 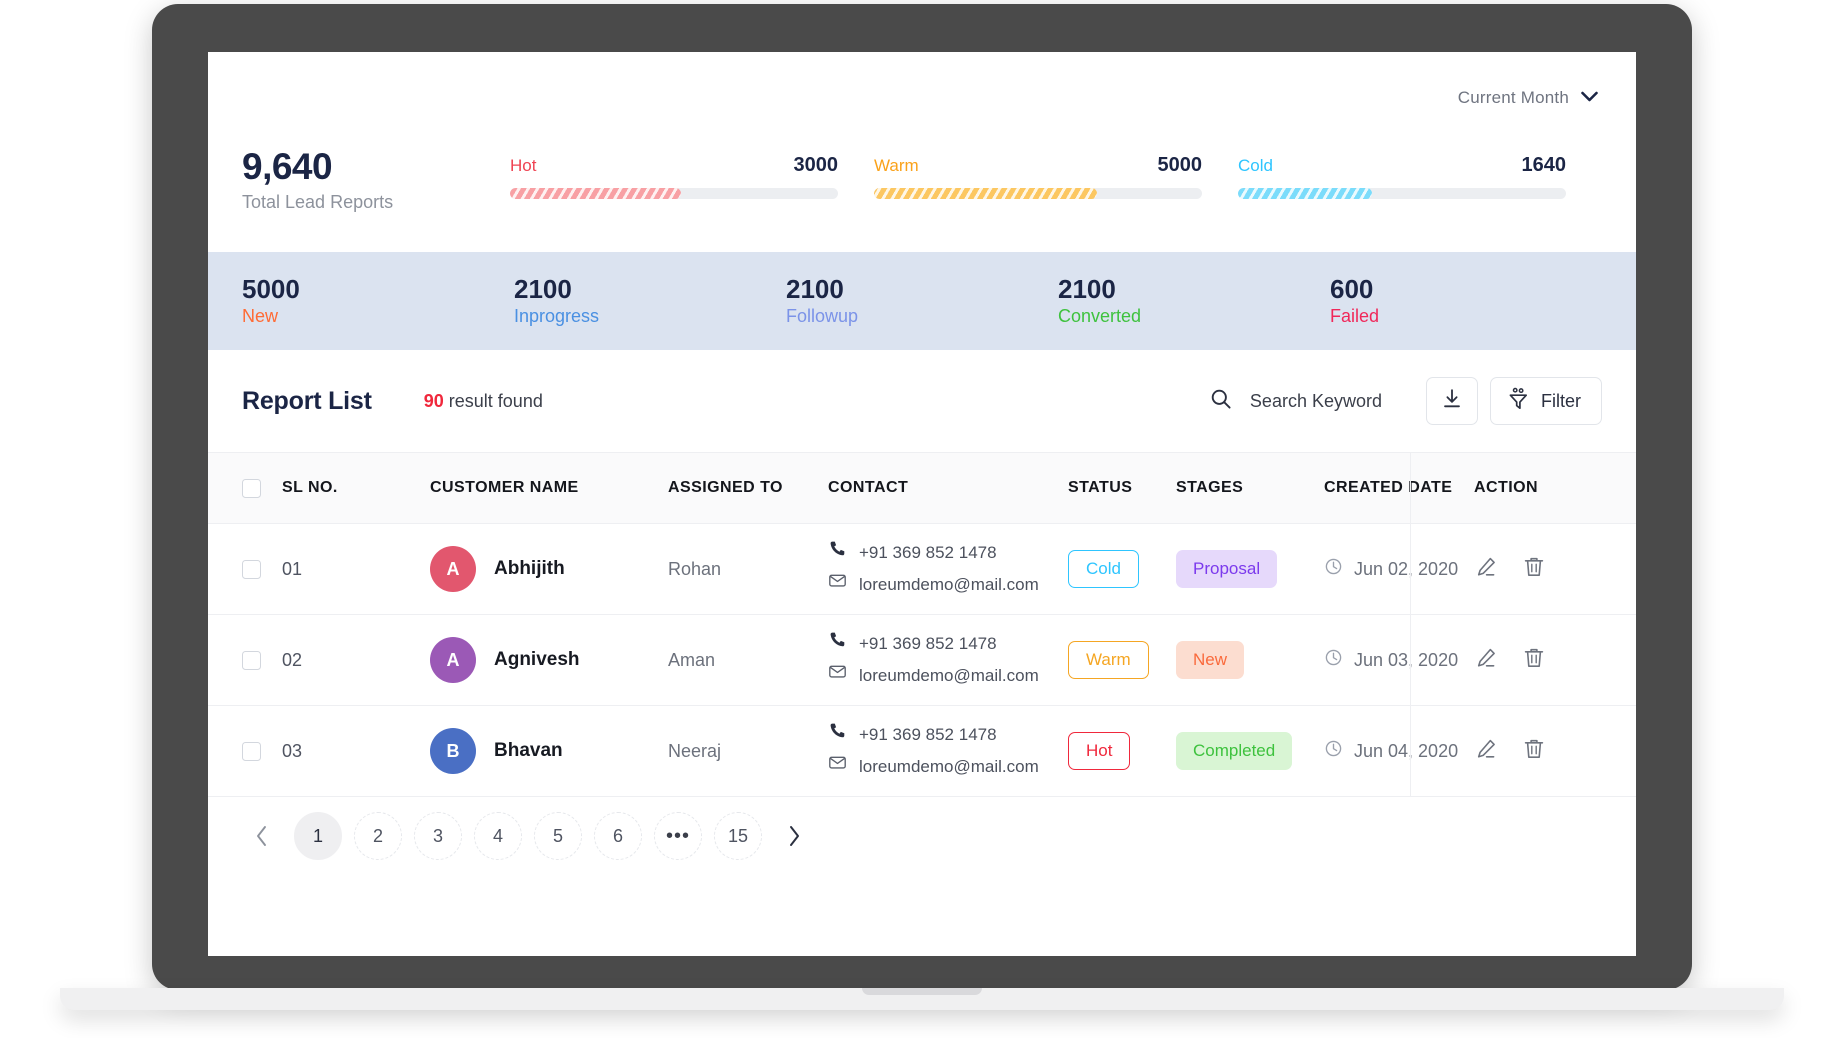 I want to click on meter-fill, so click(x=1305, y=193).